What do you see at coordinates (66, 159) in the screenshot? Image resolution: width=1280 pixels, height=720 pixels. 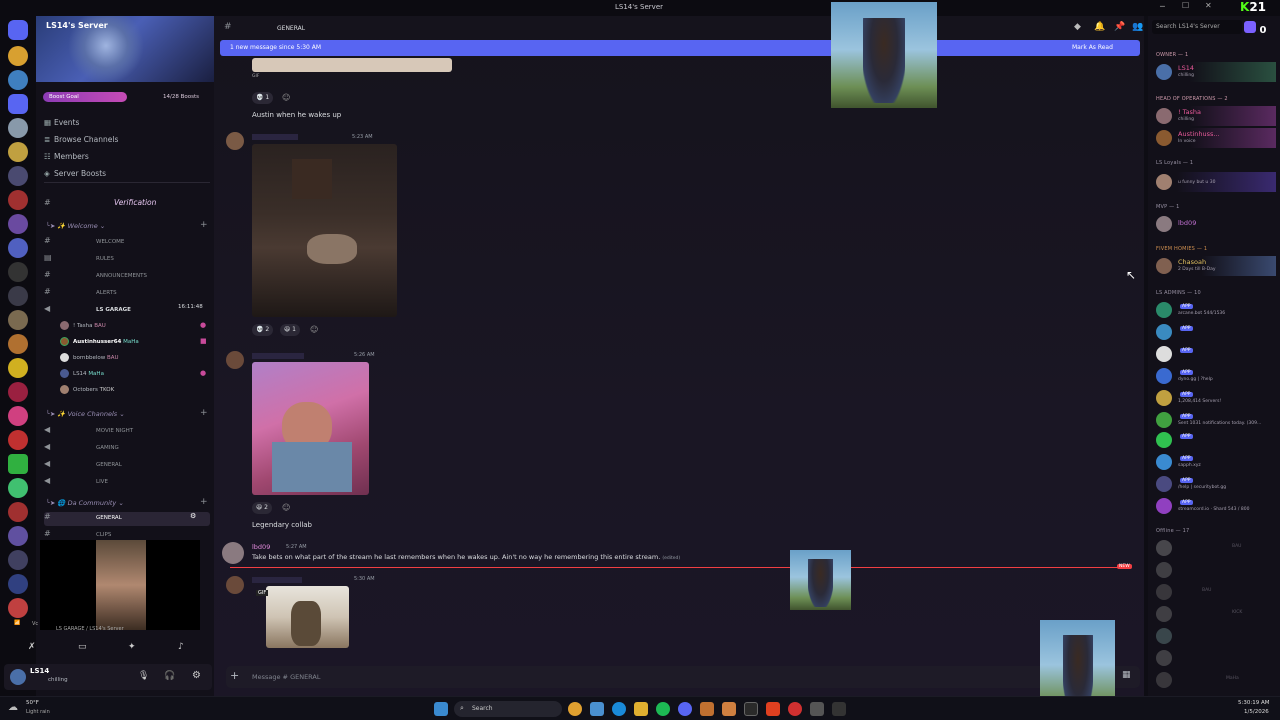 I see `nav-members: ☷ Members` at bounding box center [66, 159].